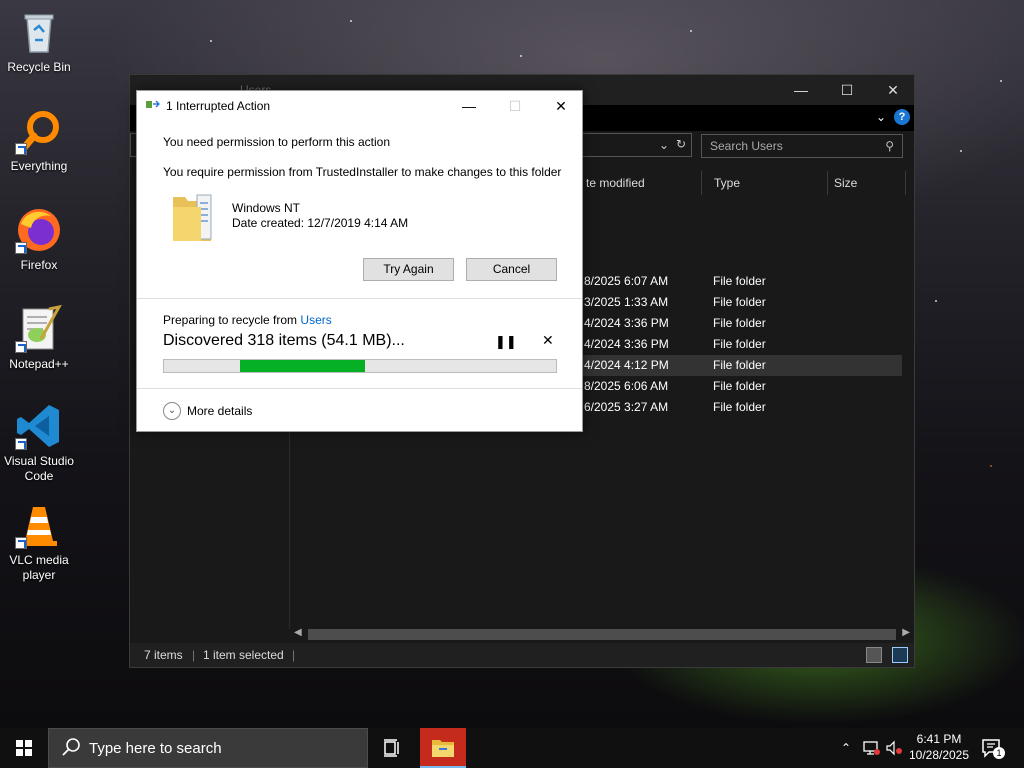 Image resolution: width=1024 pixels, height=768 pixels. Describe the element at coordinates (39, 265) in the screenshot. I see `desktop-icon-label: Firefox` at that location.